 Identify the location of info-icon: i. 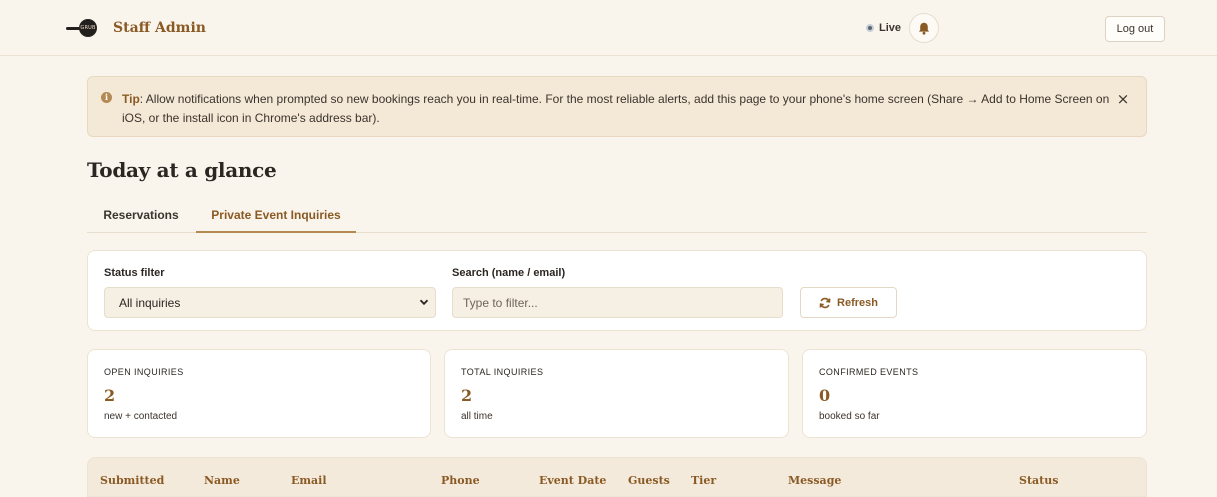
(106, 97).